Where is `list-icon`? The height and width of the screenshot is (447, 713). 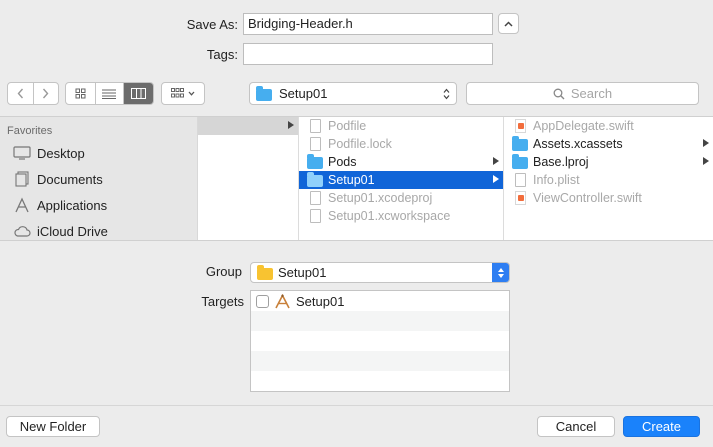 list-icon is located at coordinates (109, 94).